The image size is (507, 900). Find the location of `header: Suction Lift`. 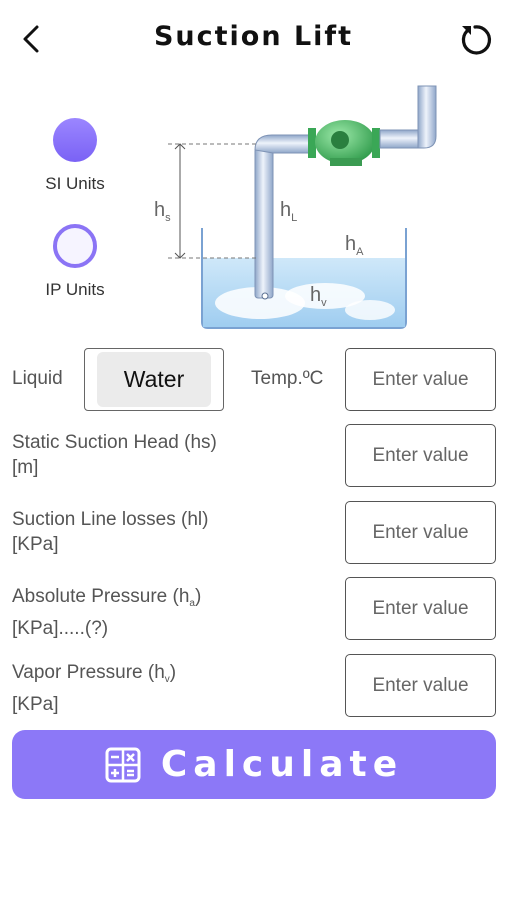

header: Suction Lift is located at coordinates (253, 39).